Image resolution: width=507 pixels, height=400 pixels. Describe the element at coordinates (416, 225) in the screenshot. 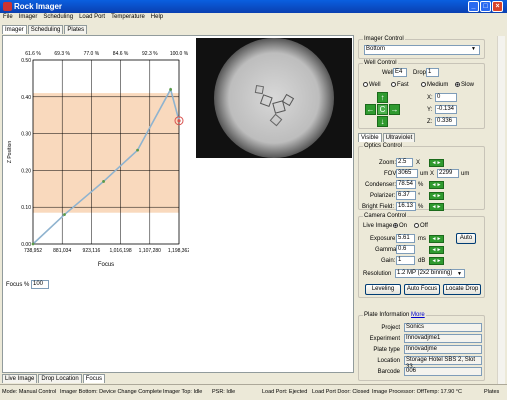

I see `live-off-radio` at that location.